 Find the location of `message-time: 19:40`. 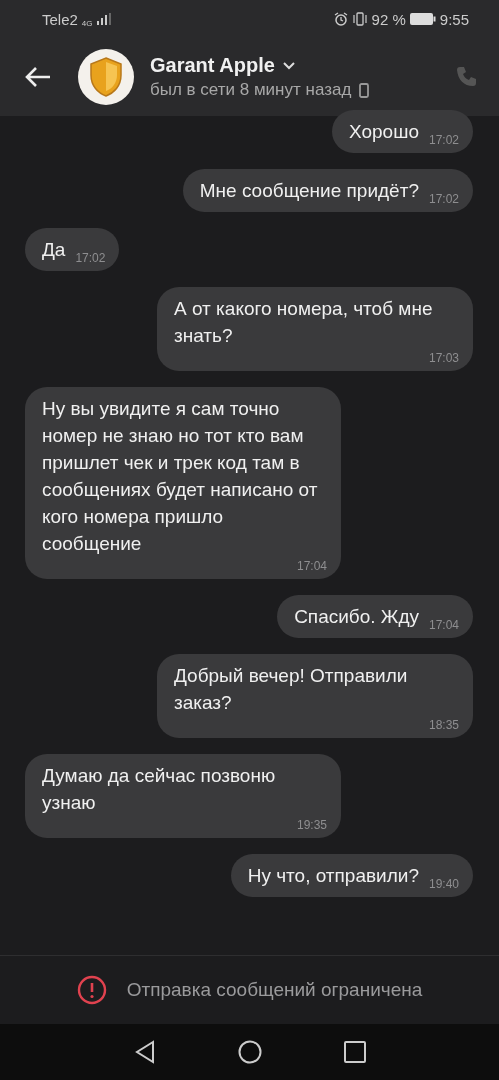

message-time: 19:40 is located at coordinates (443, 884).